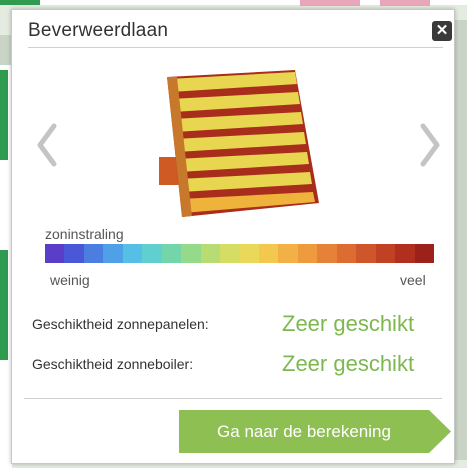 Image resolution: width=467 pixels, height=468 pixels. I want to click on suitability-boiler-value: Zeer geschikt, so click(348, 363).